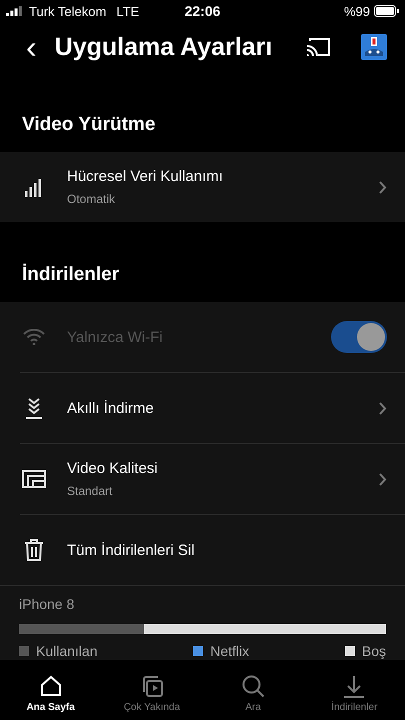  What do you see at coordinates (14, 11) in the screenshot?
I see `cell-signal-icon` at bounding box center [14, 11].